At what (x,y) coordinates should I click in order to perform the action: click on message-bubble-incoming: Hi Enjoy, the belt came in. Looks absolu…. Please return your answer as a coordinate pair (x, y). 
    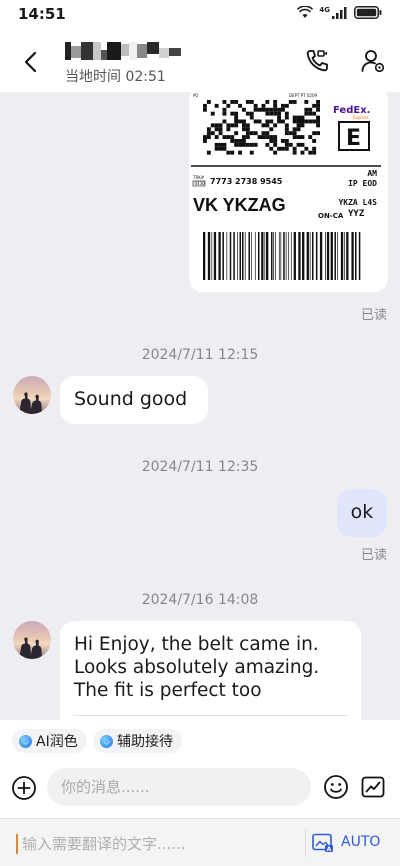
    Looking at the image, I should click on (210, 670).